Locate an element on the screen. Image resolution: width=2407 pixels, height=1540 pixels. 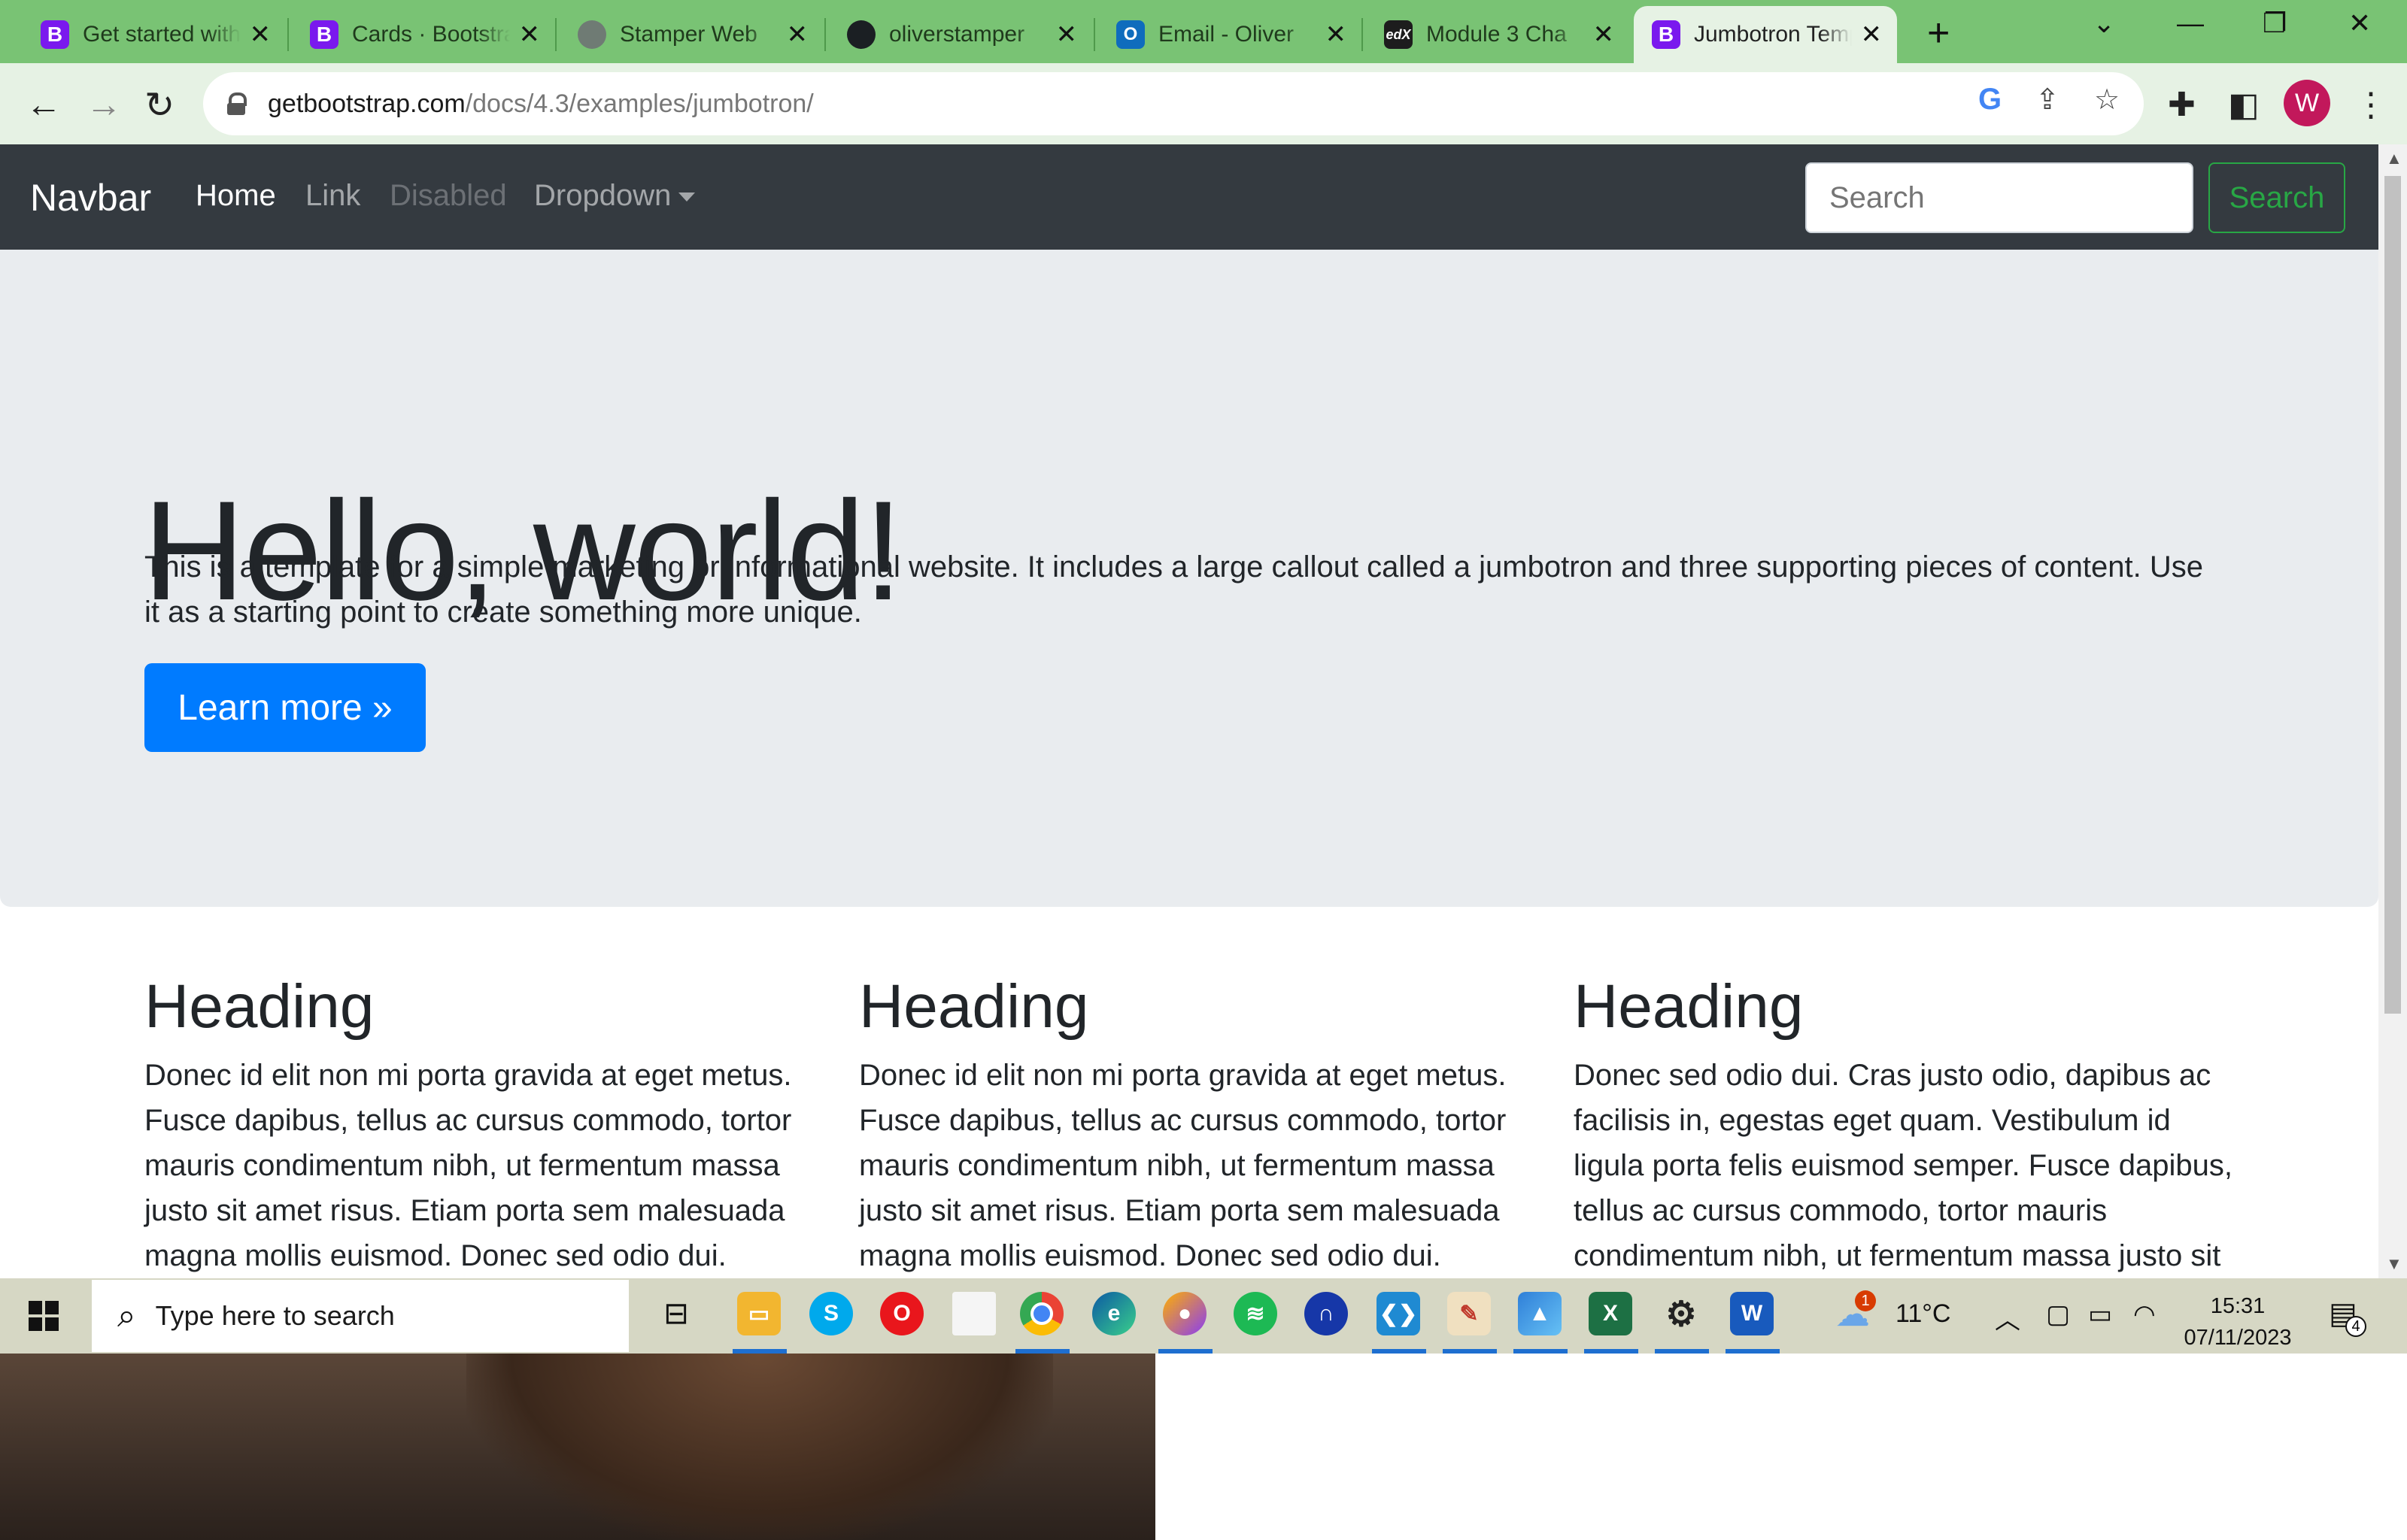
edx-icon: edX is located at coordinates (1398, 34).